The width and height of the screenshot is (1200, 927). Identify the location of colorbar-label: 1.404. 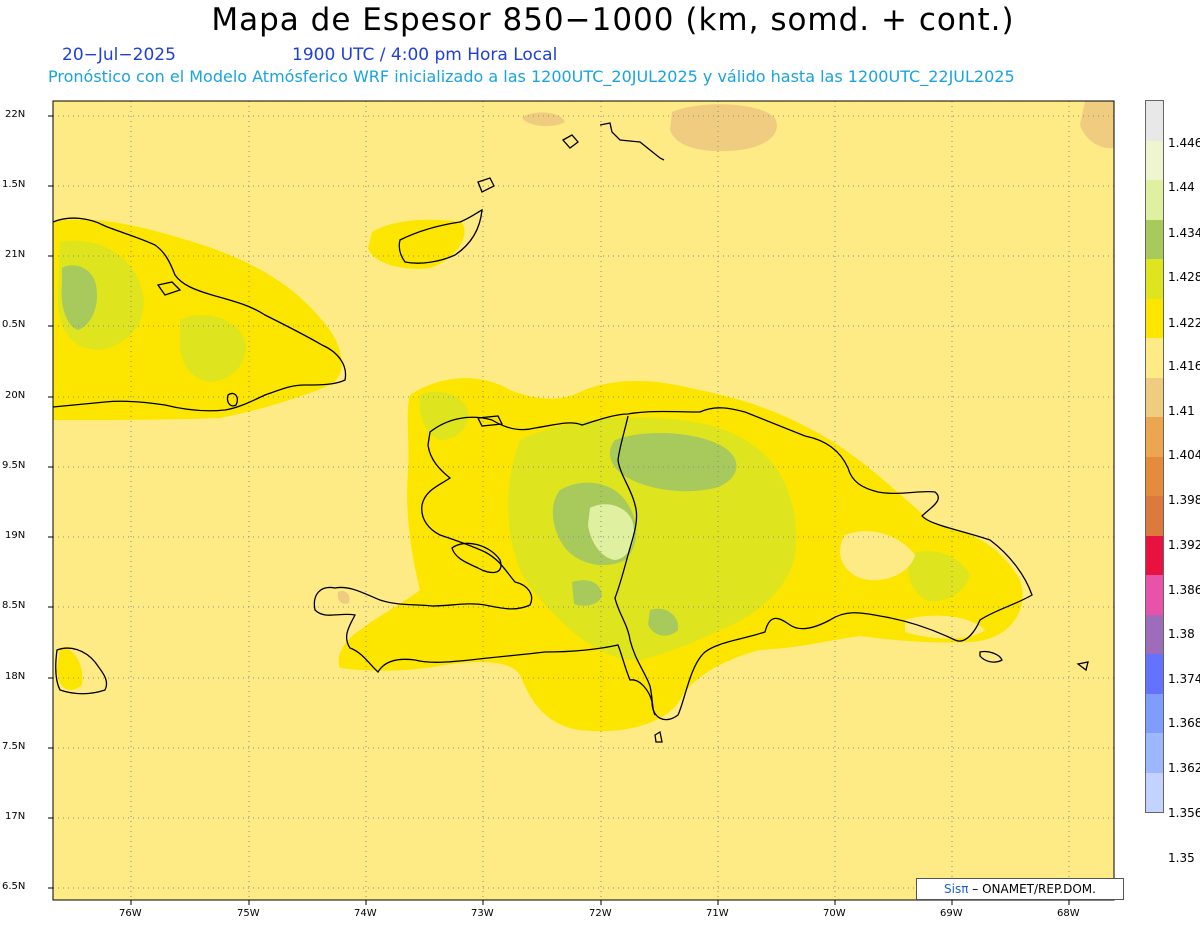
(1184, 455).